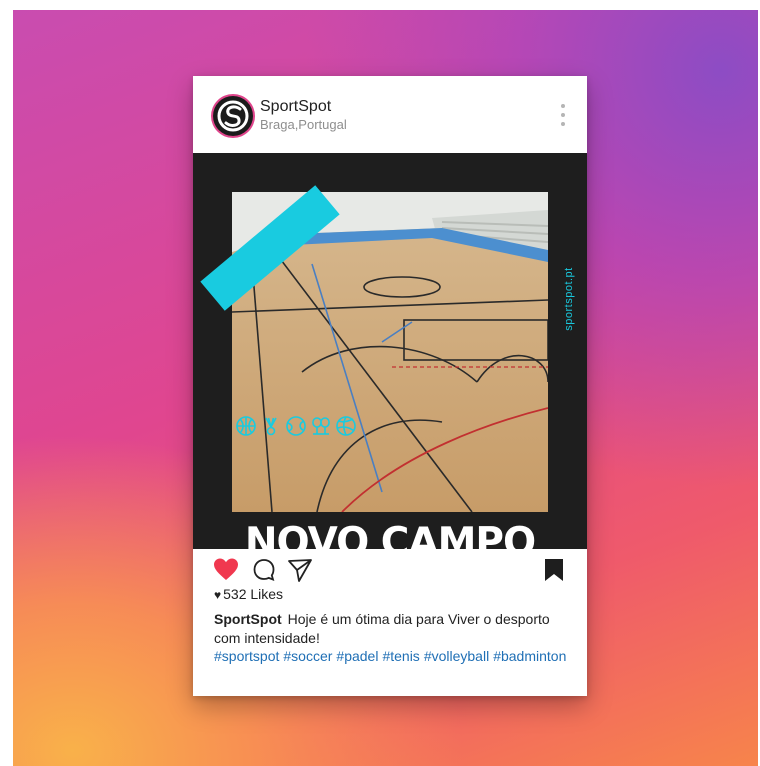  I want to click on more-options-icon, so click(563, 117).